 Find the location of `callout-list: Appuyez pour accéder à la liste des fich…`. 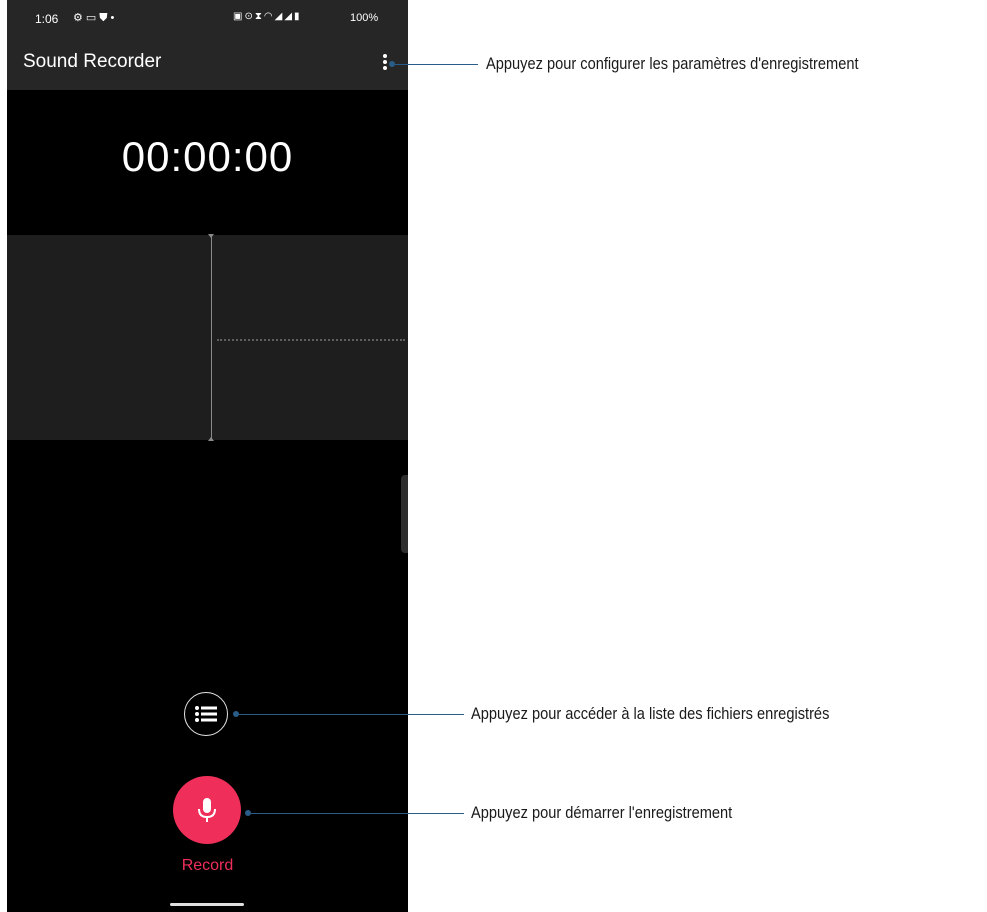

callout-list: Appuyez pour accéder à la liste des fich… is located at coordinates (650, 713).